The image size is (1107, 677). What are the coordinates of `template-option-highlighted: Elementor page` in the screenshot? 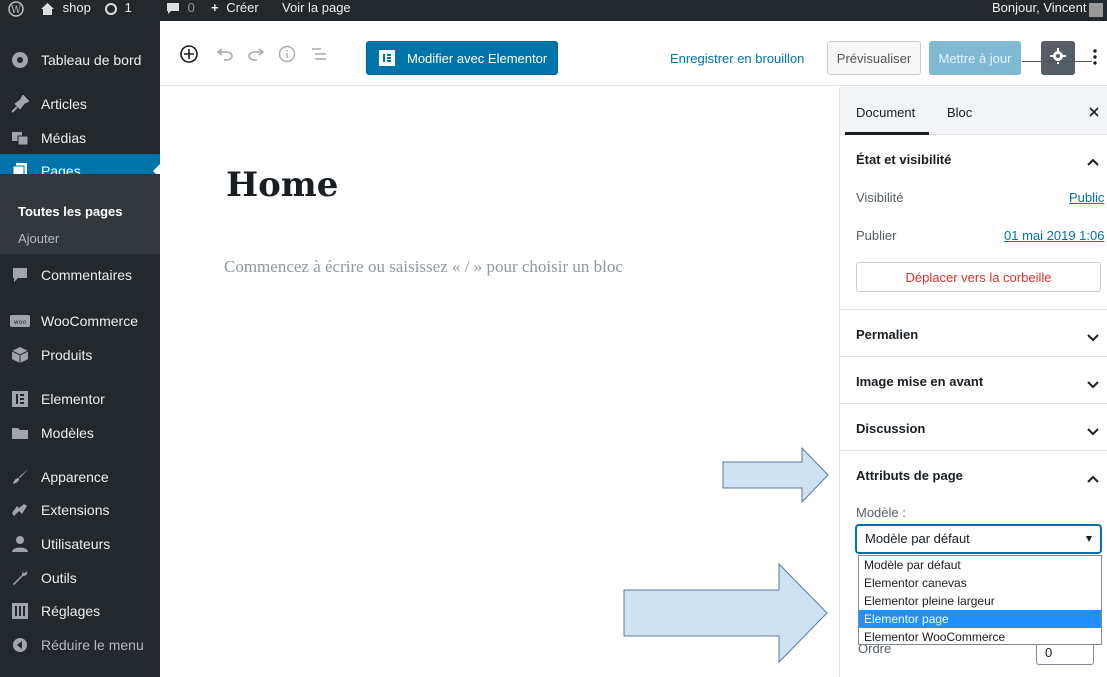 It's located at (980, 619).